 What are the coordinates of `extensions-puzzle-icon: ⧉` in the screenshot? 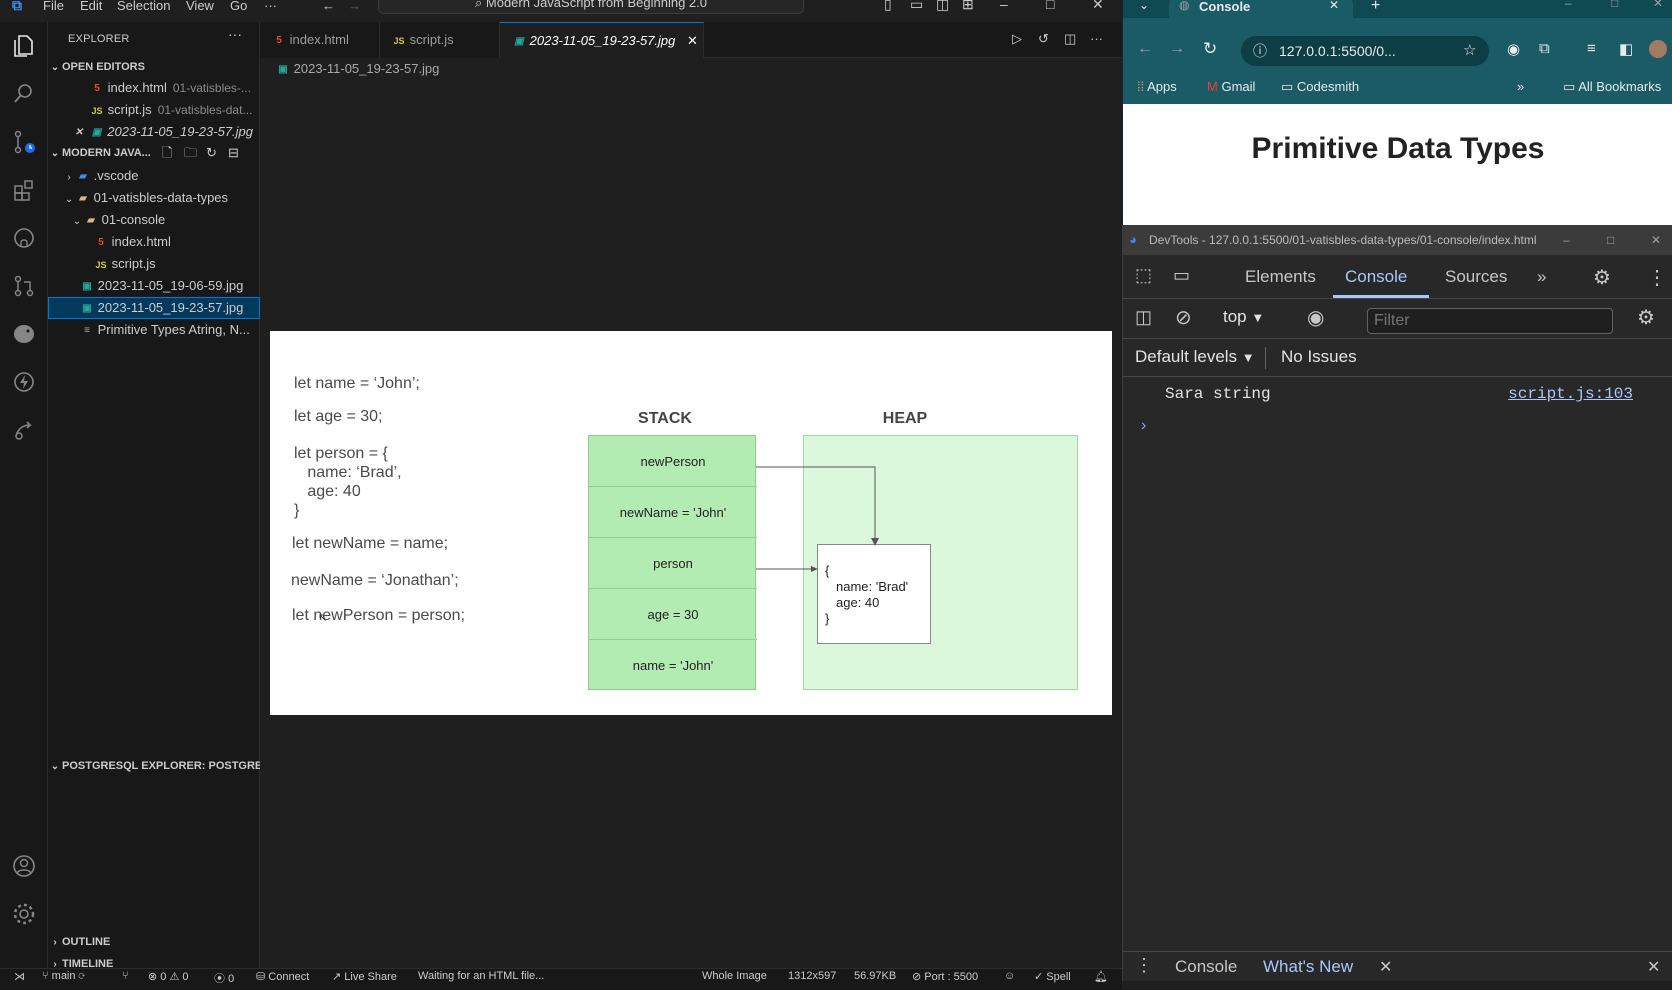 It's located at (1544, 48).